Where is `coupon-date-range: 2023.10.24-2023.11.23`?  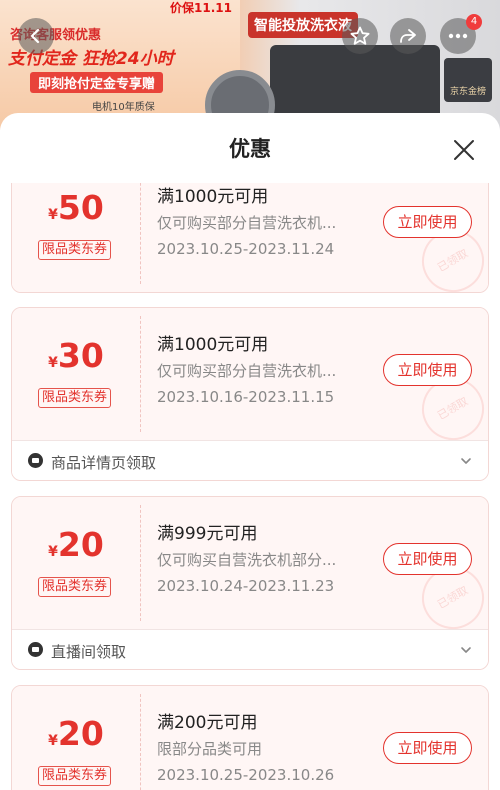
coupon-date-range: 2023.10.24-2023.11.23 is located at coordinates (246, 586).